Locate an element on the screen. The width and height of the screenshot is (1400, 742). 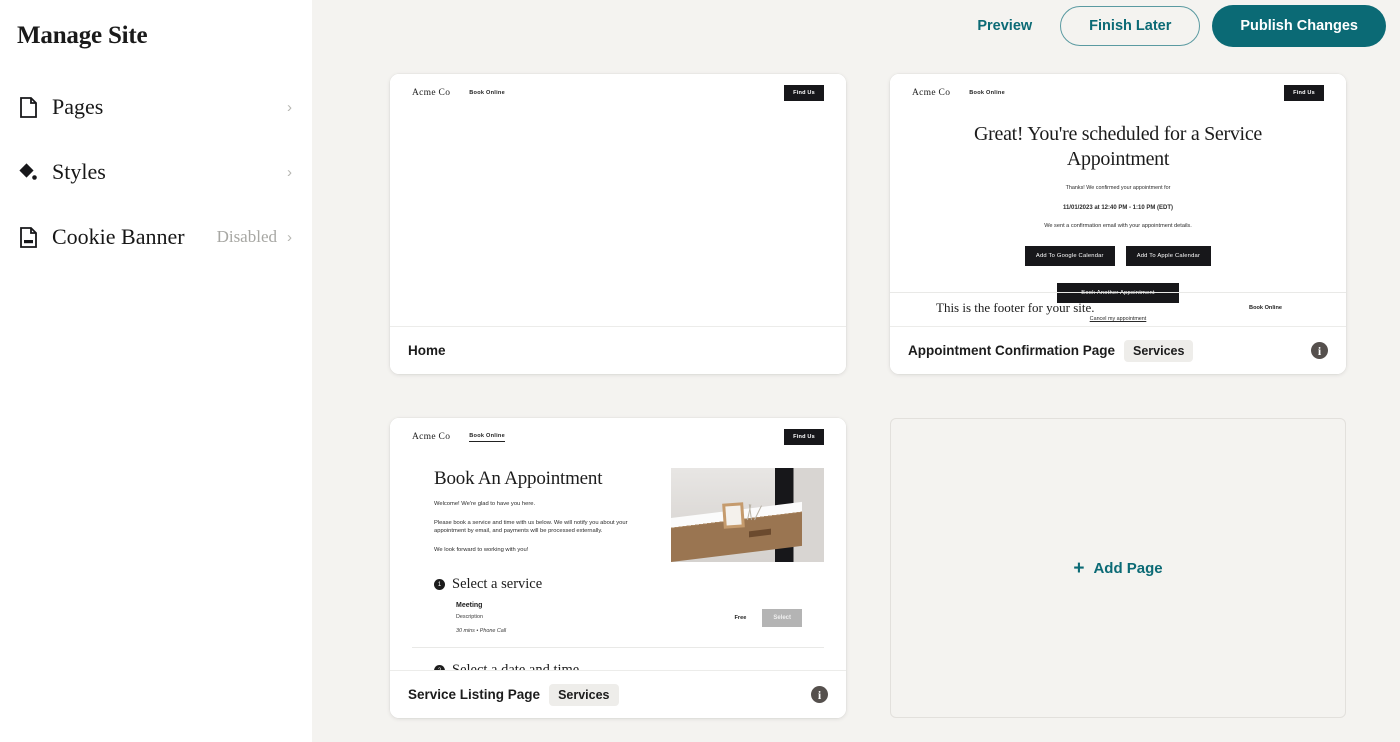
sidebar-item-styles: Styles › is located at coordinates (156, 172).